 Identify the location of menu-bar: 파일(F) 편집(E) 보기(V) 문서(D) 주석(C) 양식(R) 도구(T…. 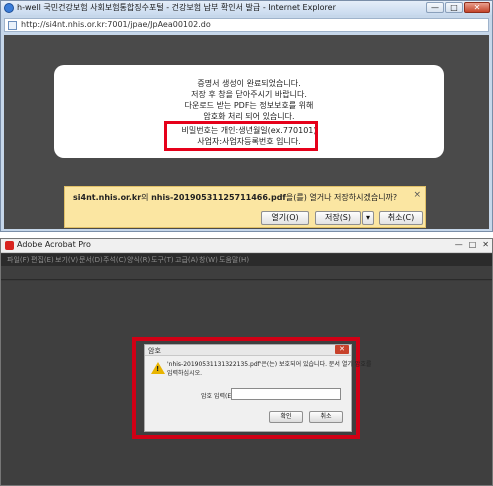
(246, 260).